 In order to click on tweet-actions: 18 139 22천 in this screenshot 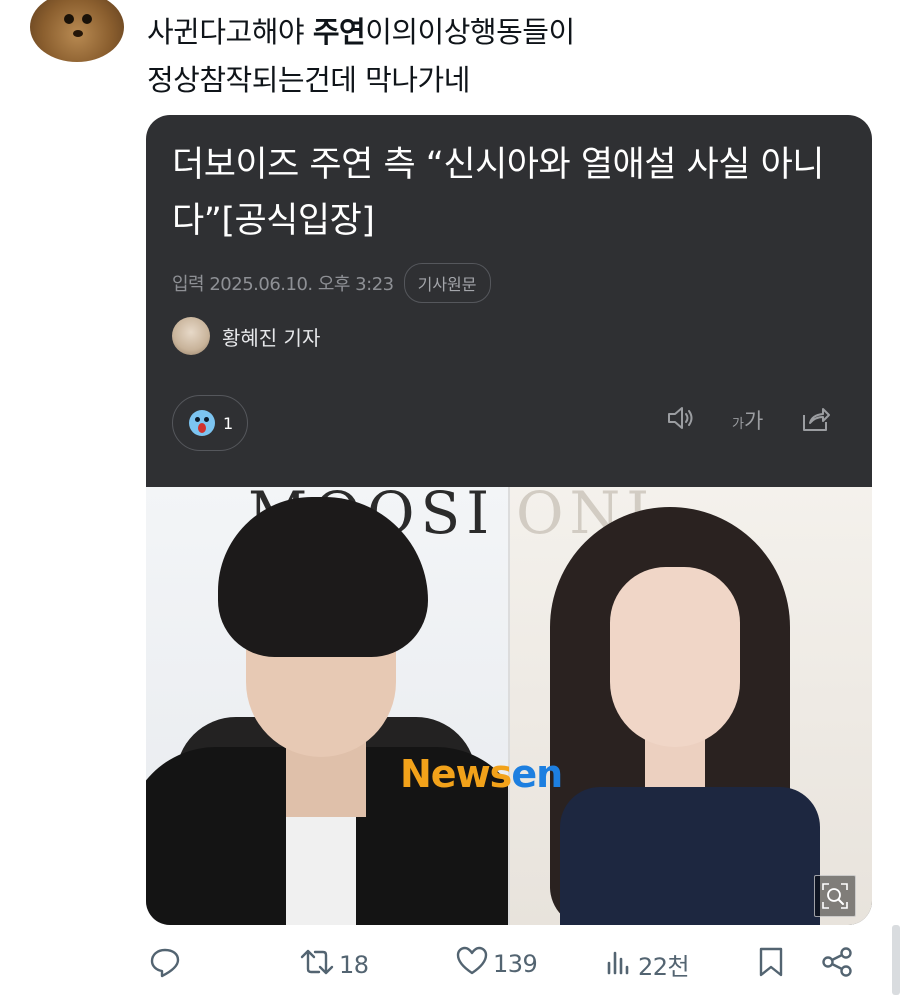, I will do `click(450, 970)`.